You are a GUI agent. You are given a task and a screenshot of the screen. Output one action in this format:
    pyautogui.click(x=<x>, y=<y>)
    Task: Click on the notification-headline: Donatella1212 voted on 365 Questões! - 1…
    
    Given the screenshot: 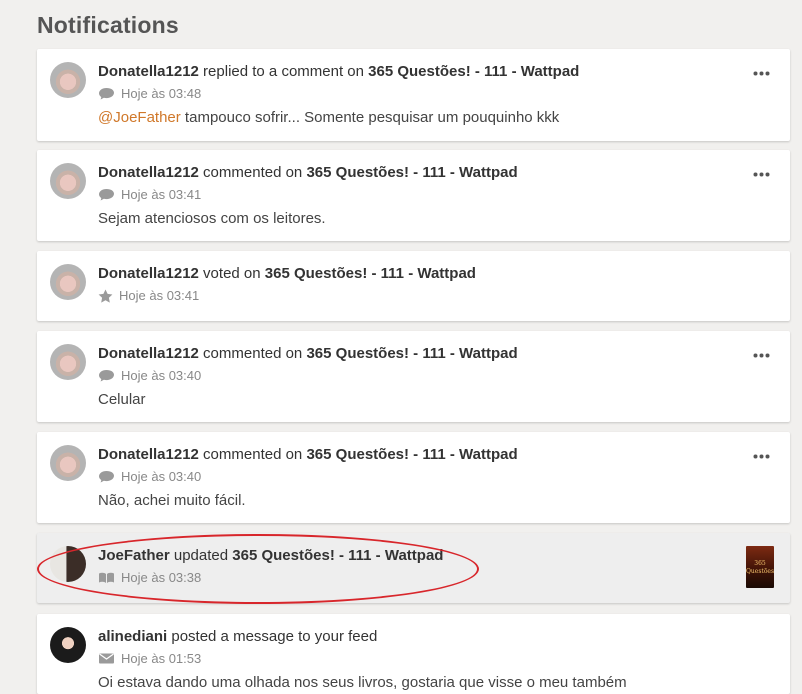 What is the action you would take?
    pyautogui.click(x=287, y=273)
    